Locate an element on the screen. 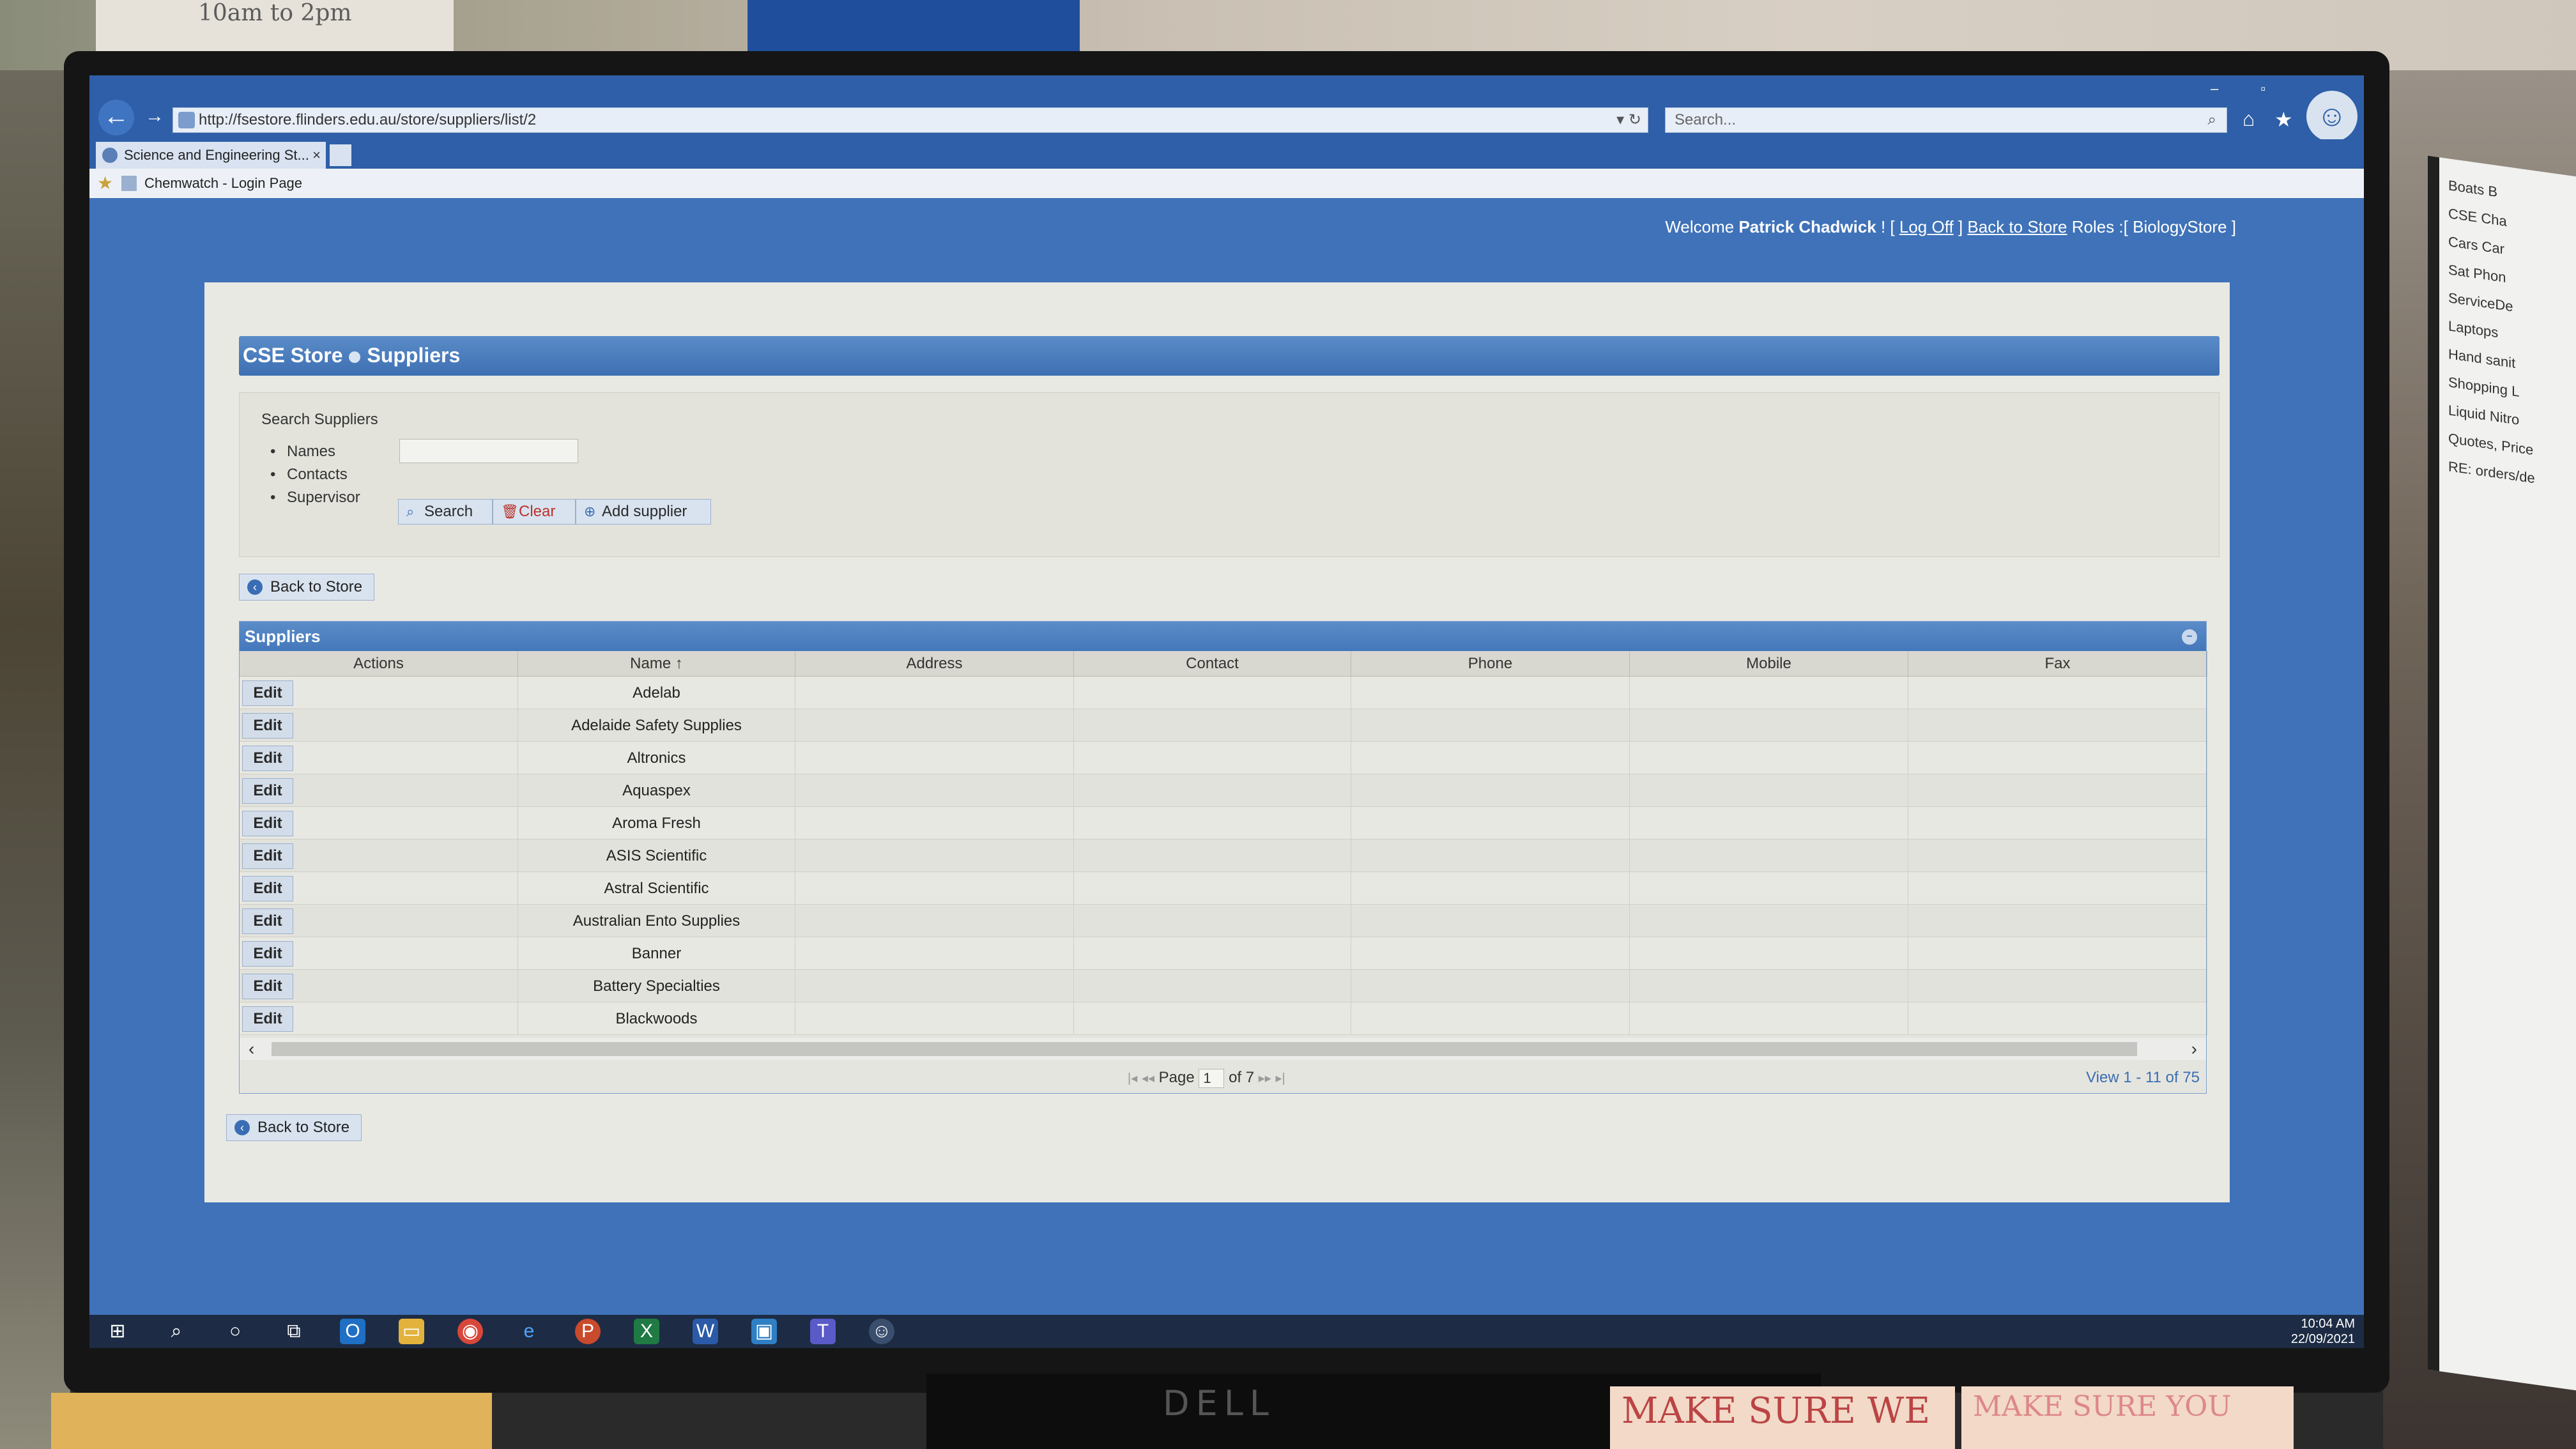 Image resolution: width=2576 pixels, height=1449 pixels. excel-icon: X is located at coordinates (646, 1331).